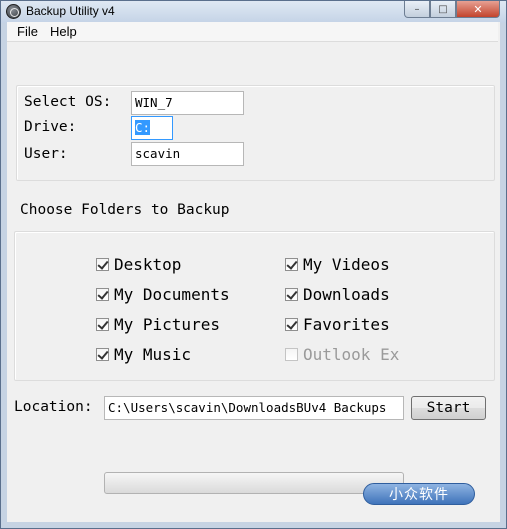 Image resolution: width=507 pixels, height=529 pixels. Describe the element at coordinates (252, 32) in the screenshot. I see `menu-bar: File Help` at that location.